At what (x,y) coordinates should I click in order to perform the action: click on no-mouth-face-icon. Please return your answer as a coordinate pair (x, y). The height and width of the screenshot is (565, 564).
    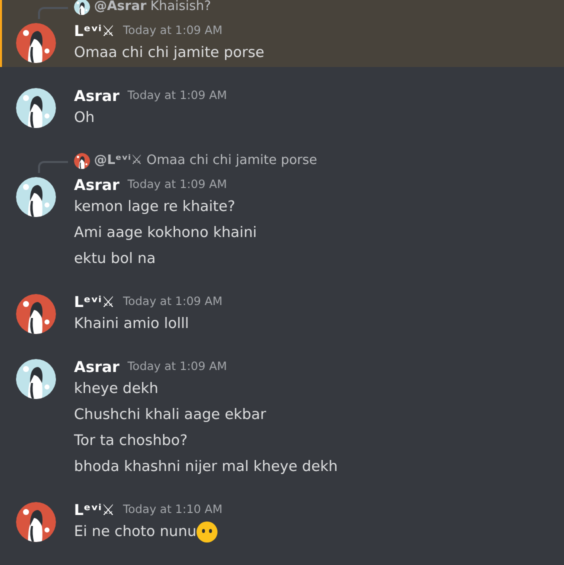
    Looking at the image, I should click on (207, 532).